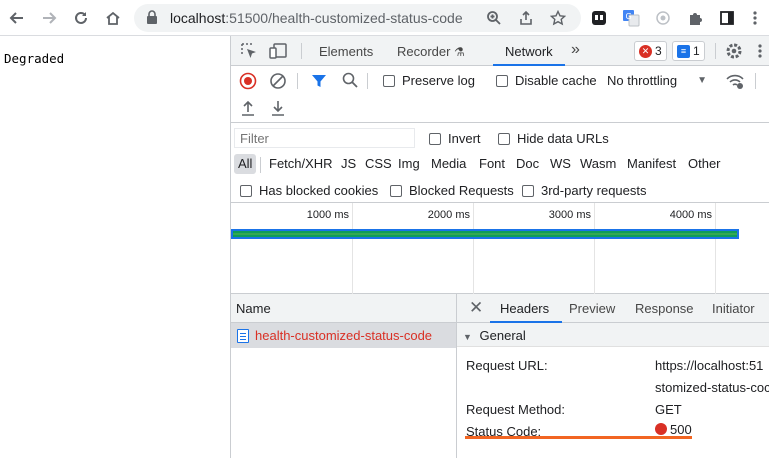 The height and width of the screenshot is (458, 769). Describe the element at coordinates (198, 18) in the screenshot. I see `url-host: localhost` at that location.